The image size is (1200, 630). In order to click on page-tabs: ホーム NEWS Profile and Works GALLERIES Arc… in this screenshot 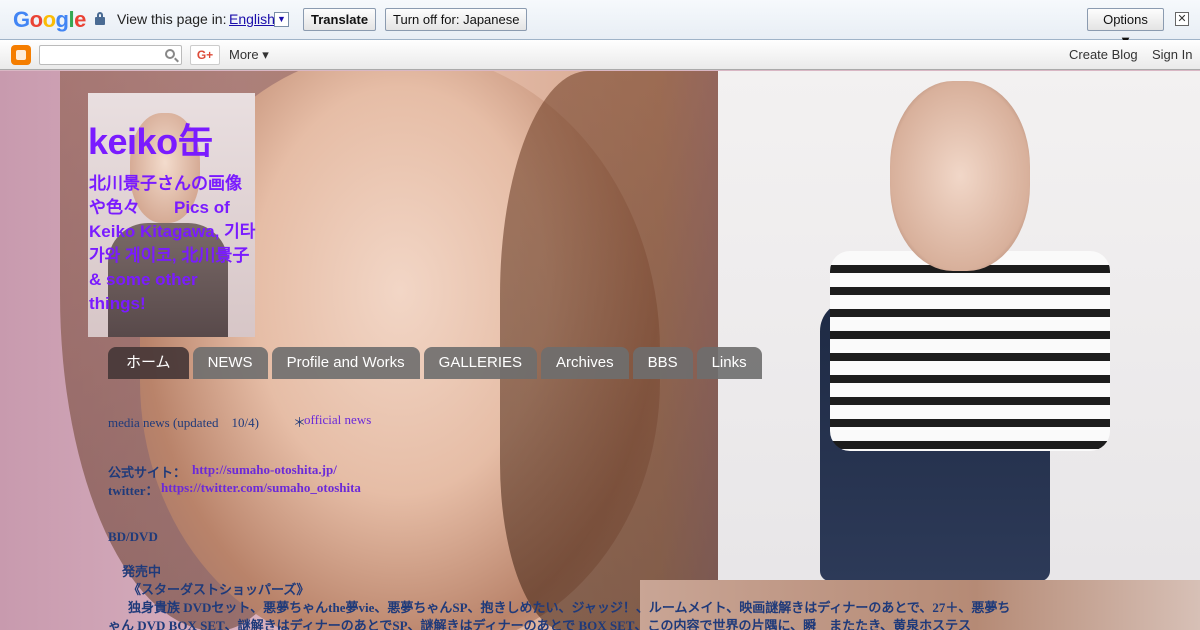, I will do `click(435, 363)`.